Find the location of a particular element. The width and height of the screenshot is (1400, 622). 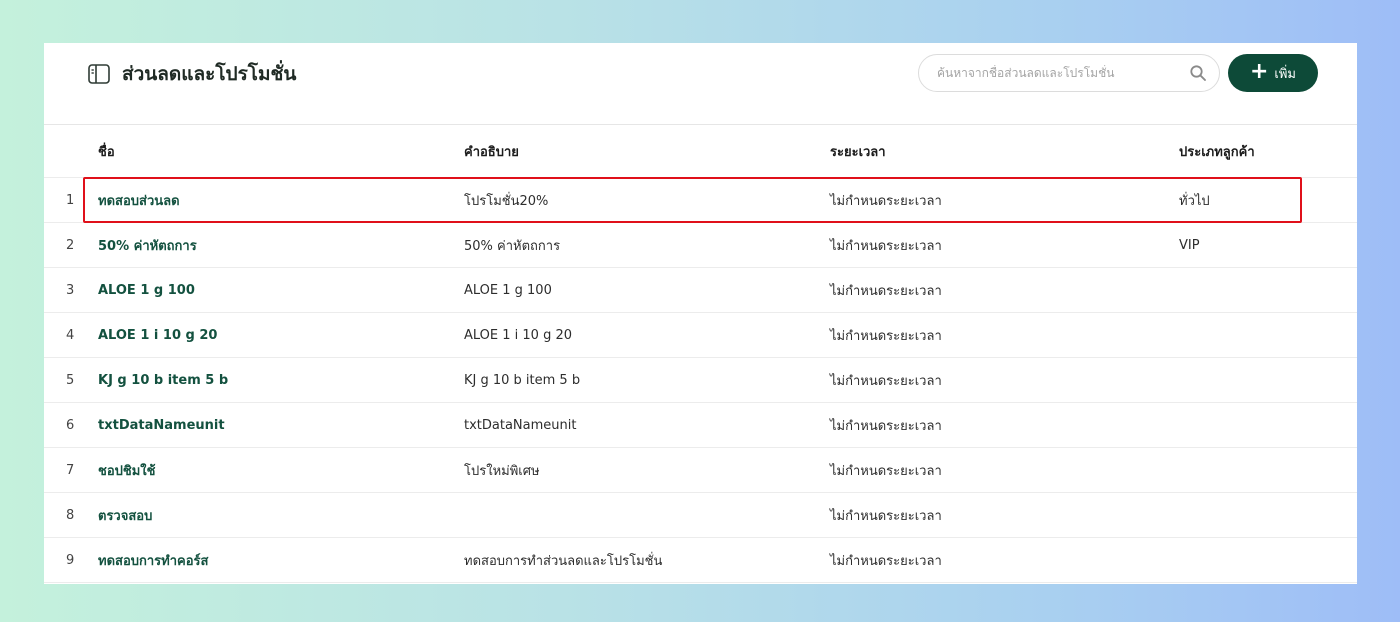

row-name: ตรวจสอบ is located at coordinates (125, 515).